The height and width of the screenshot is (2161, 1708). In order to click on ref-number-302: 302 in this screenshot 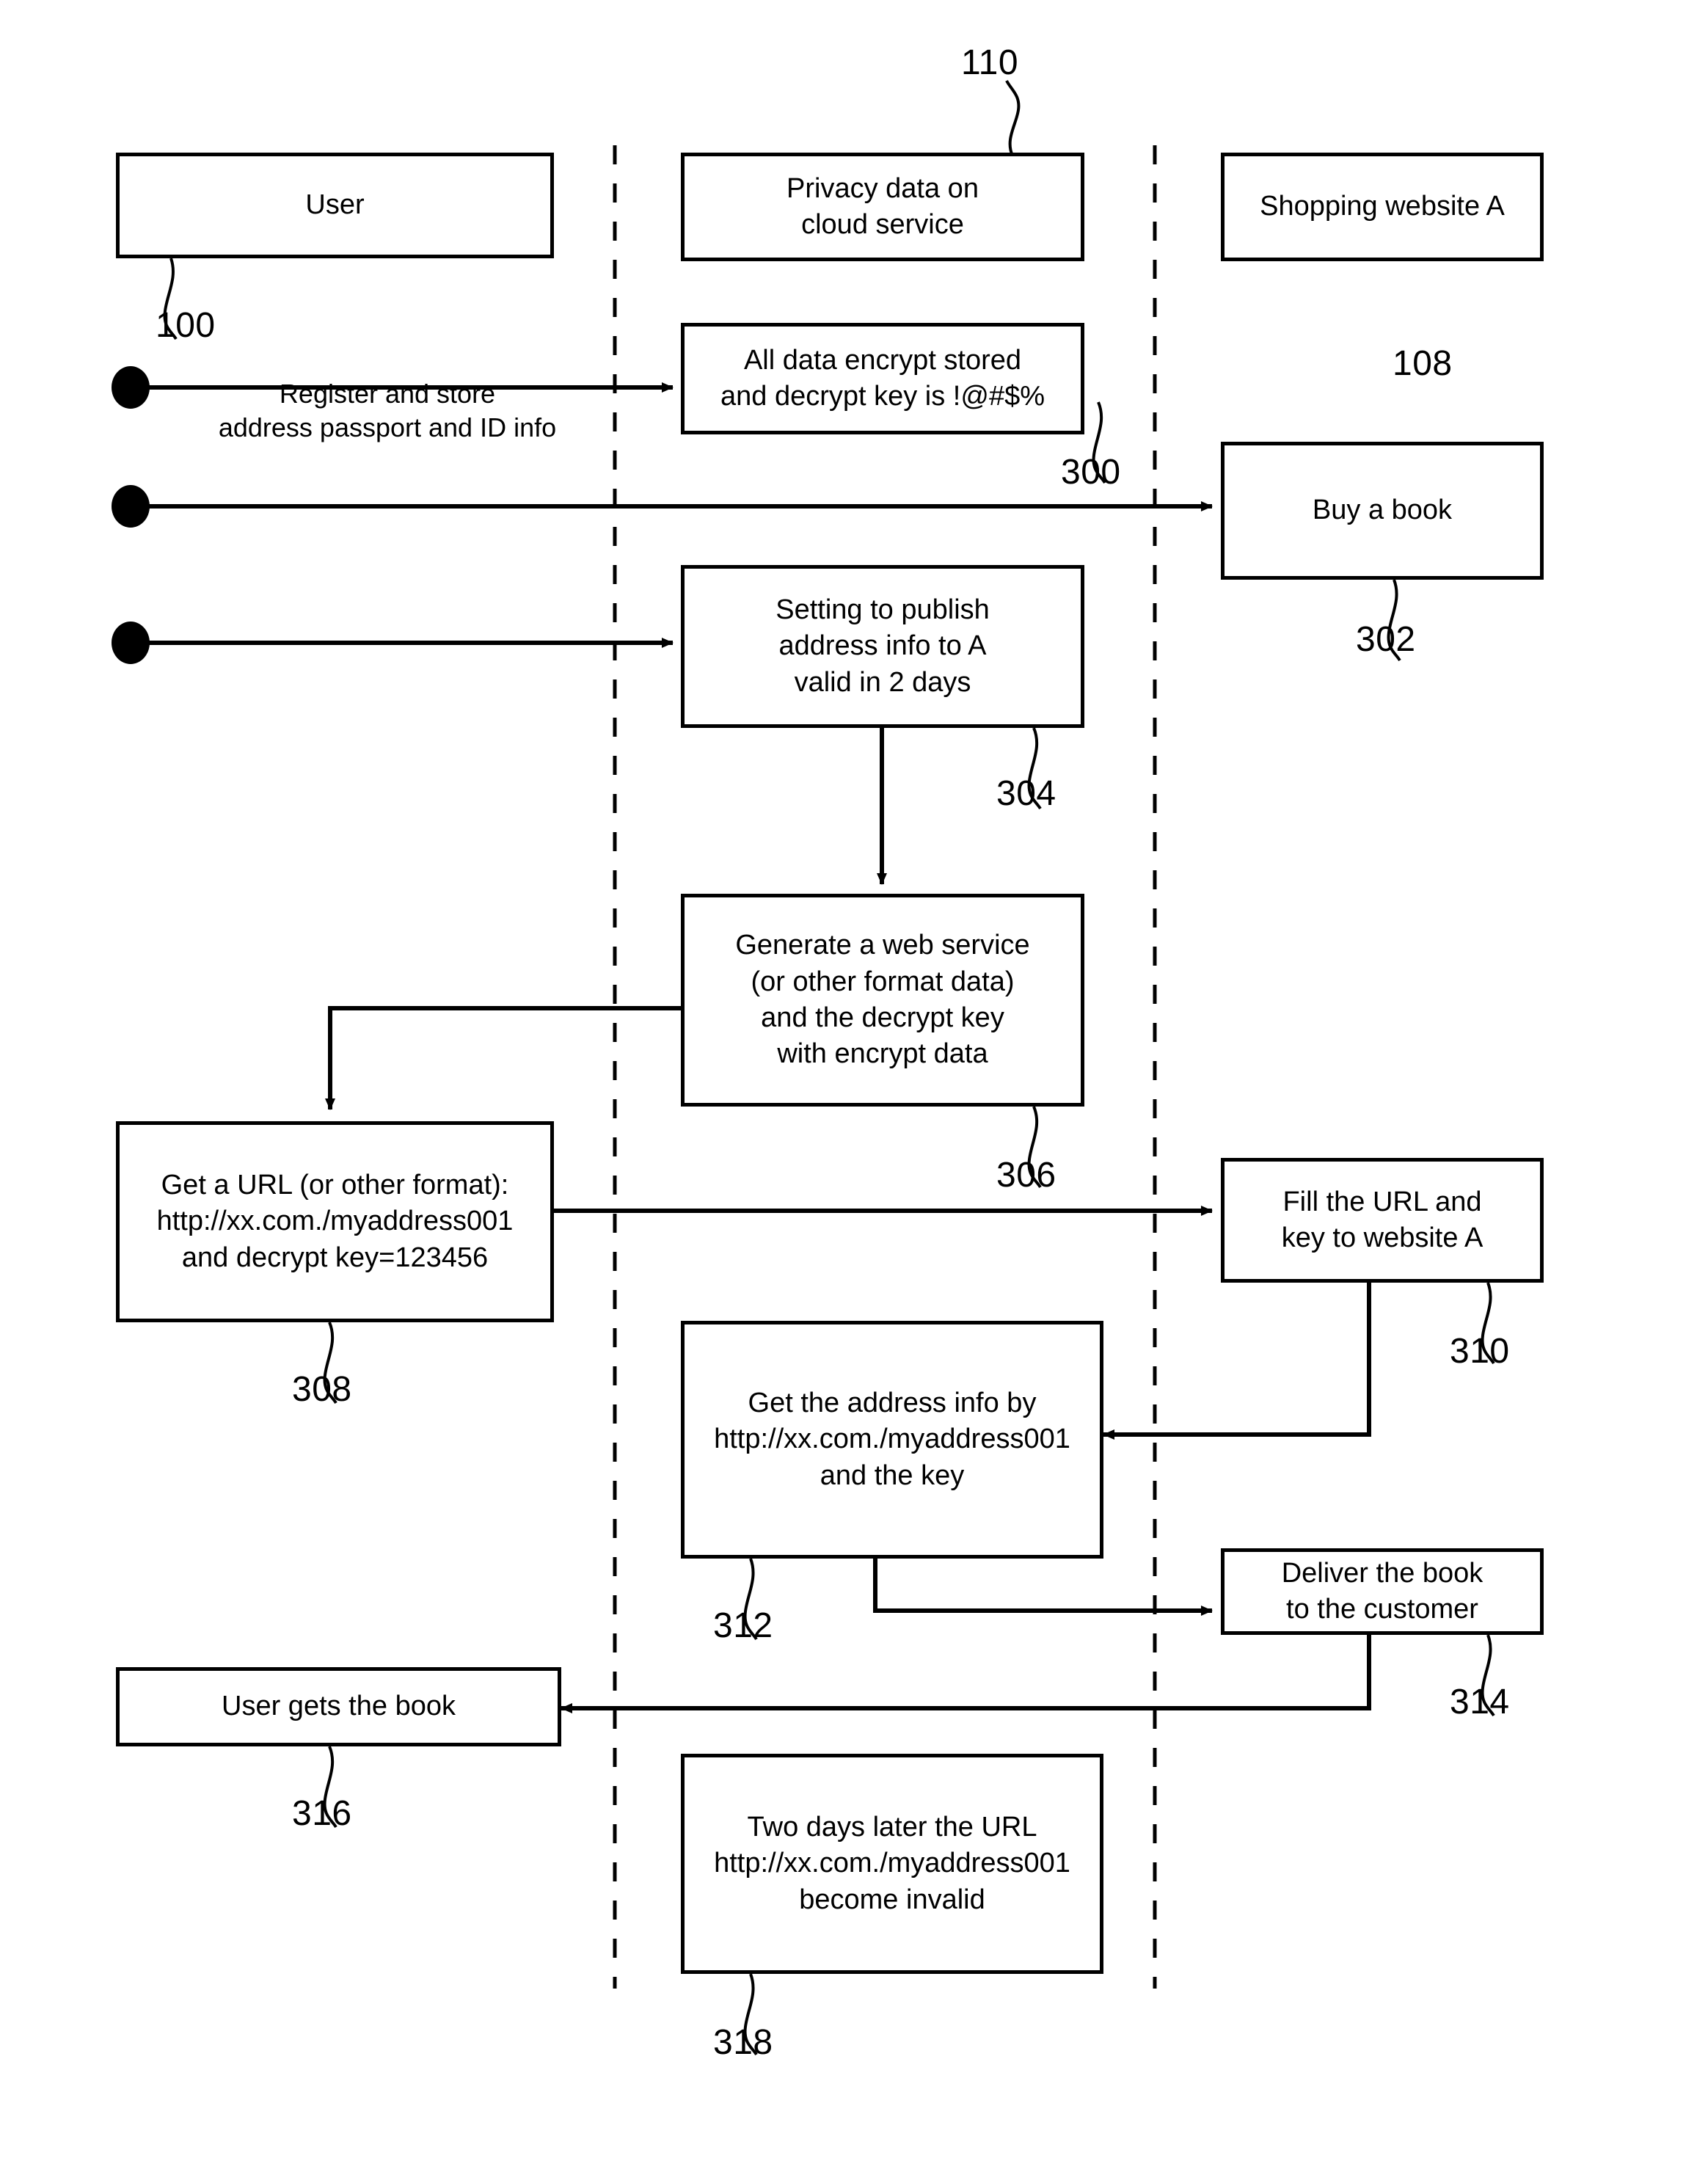, I will do `click(1386, 639)`.